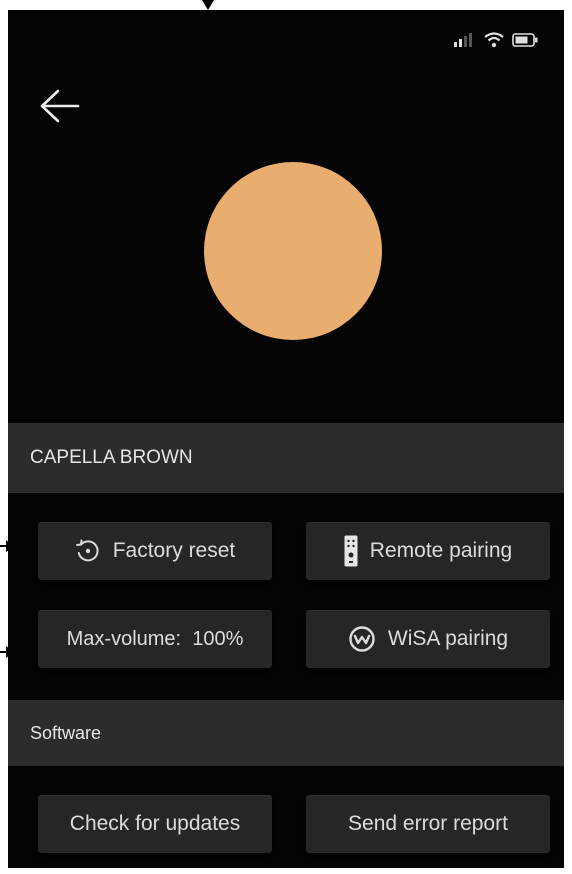  Describe the element at coordinates (60, 106) in the screenshot. I see `arrow-left-icon` at that location.